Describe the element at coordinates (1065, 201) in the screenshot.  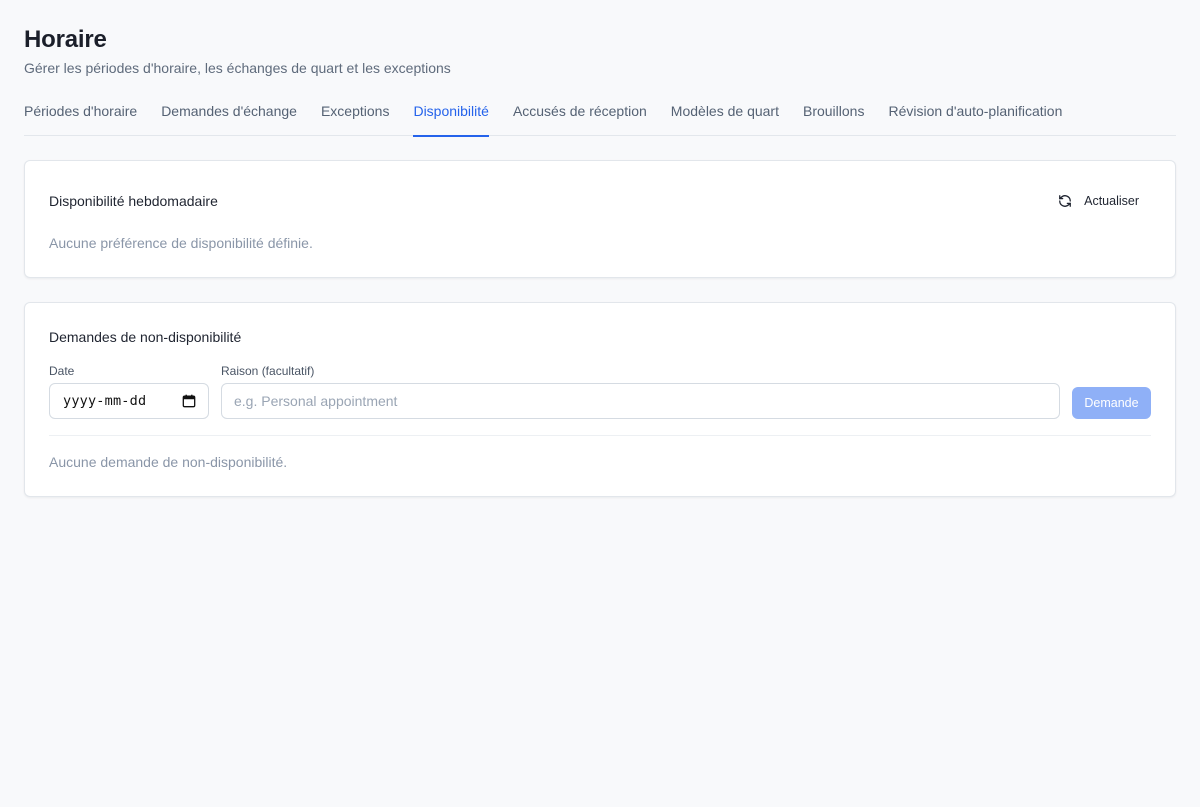
I see `refresh-icon` at that location.